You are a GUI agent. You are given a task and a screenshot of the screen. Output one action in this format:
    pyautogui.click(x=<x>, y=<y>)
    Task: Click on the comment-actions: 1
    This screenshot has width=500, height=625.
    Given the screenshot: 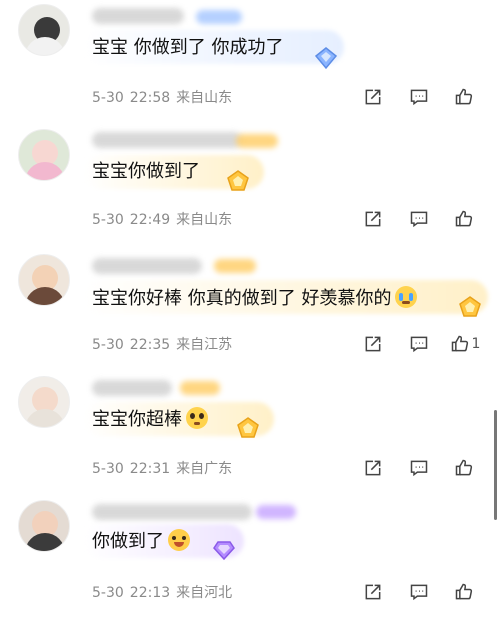 What is the action you would take?
    pyautogui.click(x=419, y=344)
    